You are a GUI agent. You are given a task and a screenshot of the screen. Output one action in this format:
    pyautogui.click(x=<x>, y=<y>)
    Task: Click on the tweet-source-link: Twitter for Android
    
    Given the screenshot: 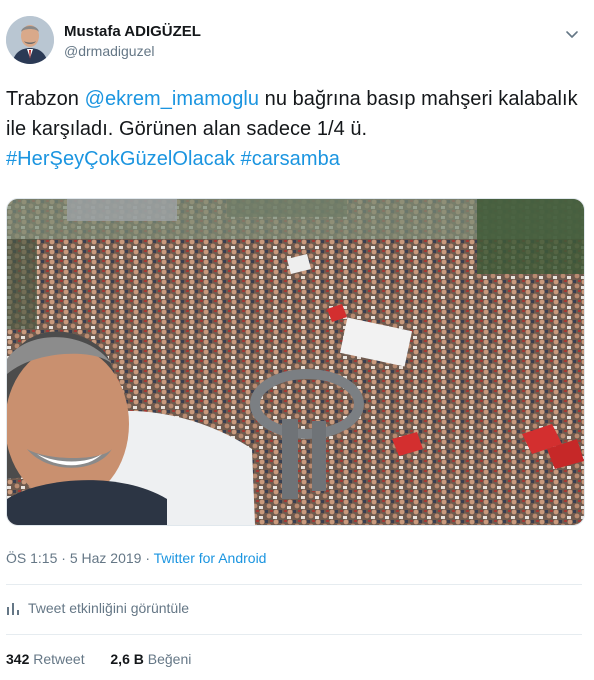 What is the action you would take?
    pyautogui.click(x=210, y=558)
    